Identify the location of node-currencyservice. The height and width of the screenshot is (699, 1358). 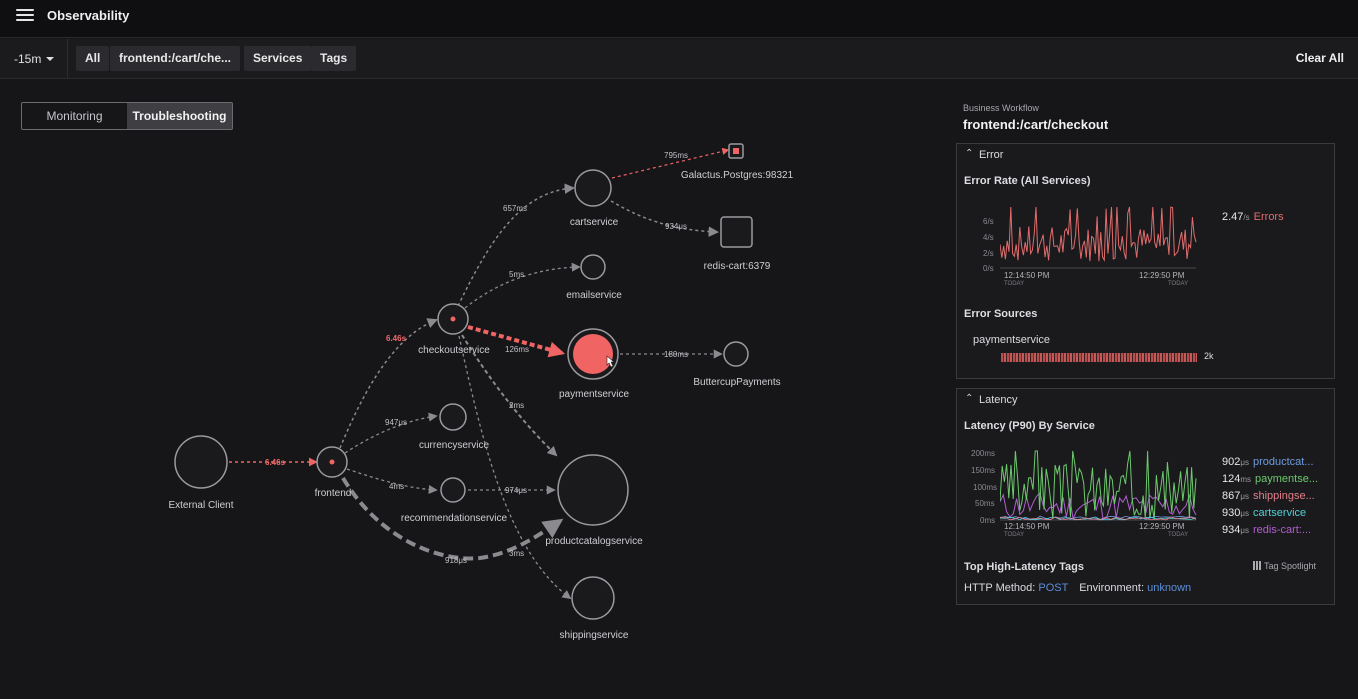
(453, 417).